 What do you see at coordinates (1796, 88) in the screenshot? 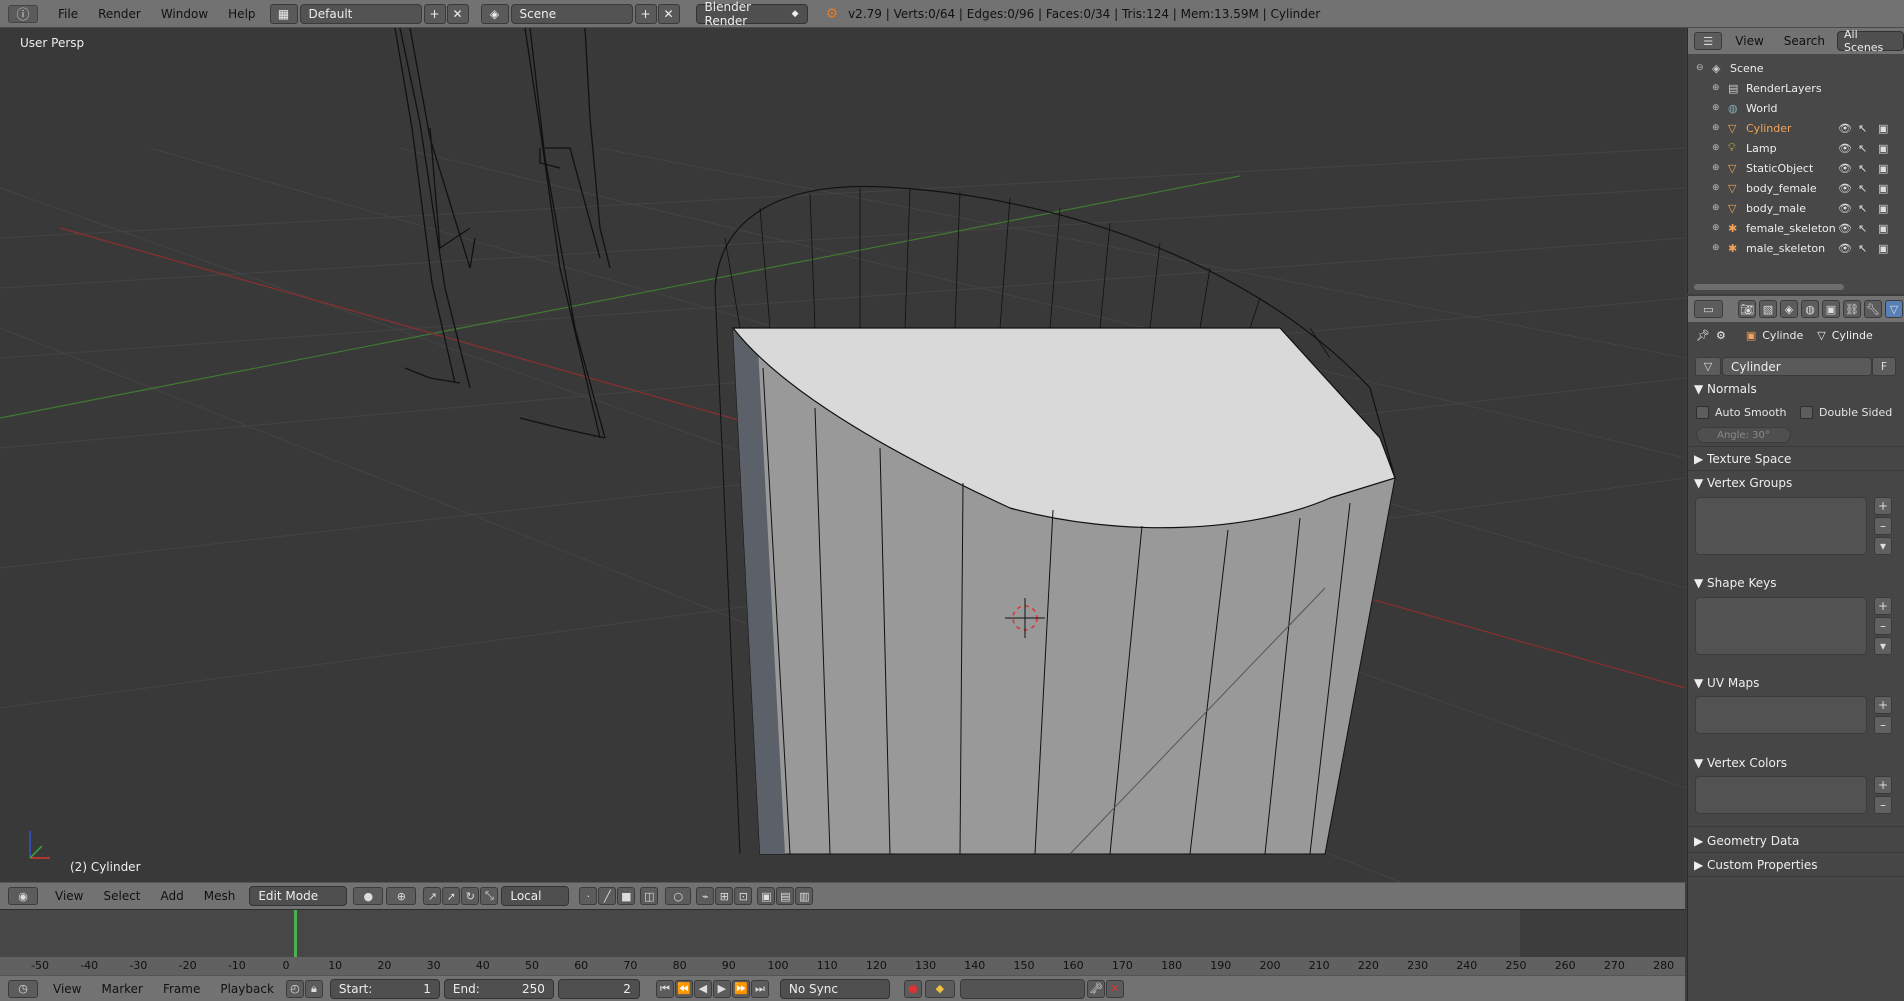
I see `outliner-item: ⊕ ▤ RenderLayers` at bounding box center [1796, 88].